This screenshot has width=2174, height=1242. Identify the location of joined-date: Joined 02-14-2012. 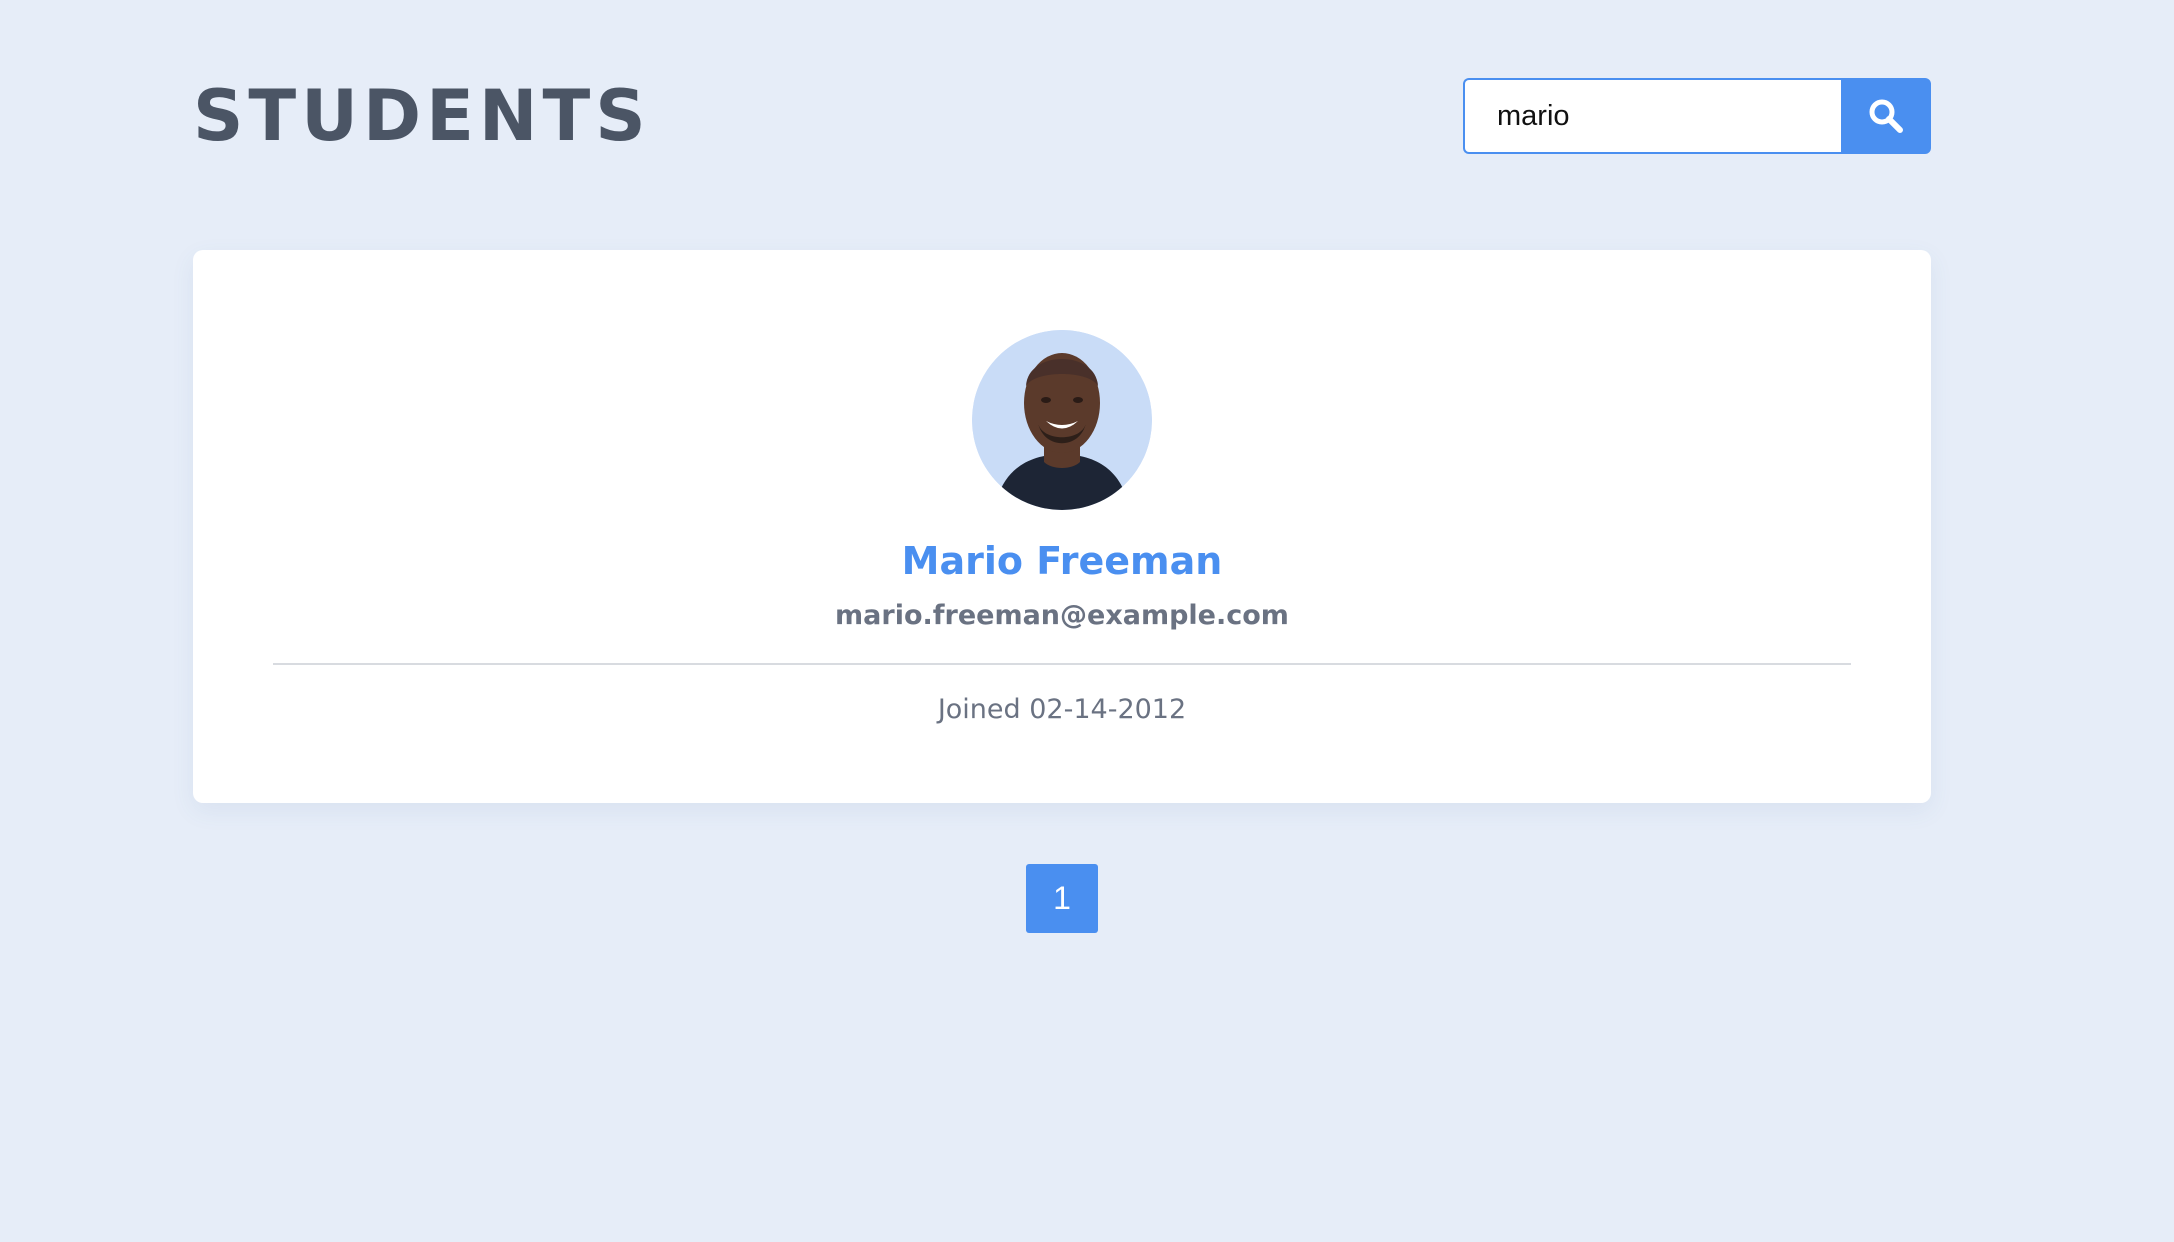
(1062, 709).